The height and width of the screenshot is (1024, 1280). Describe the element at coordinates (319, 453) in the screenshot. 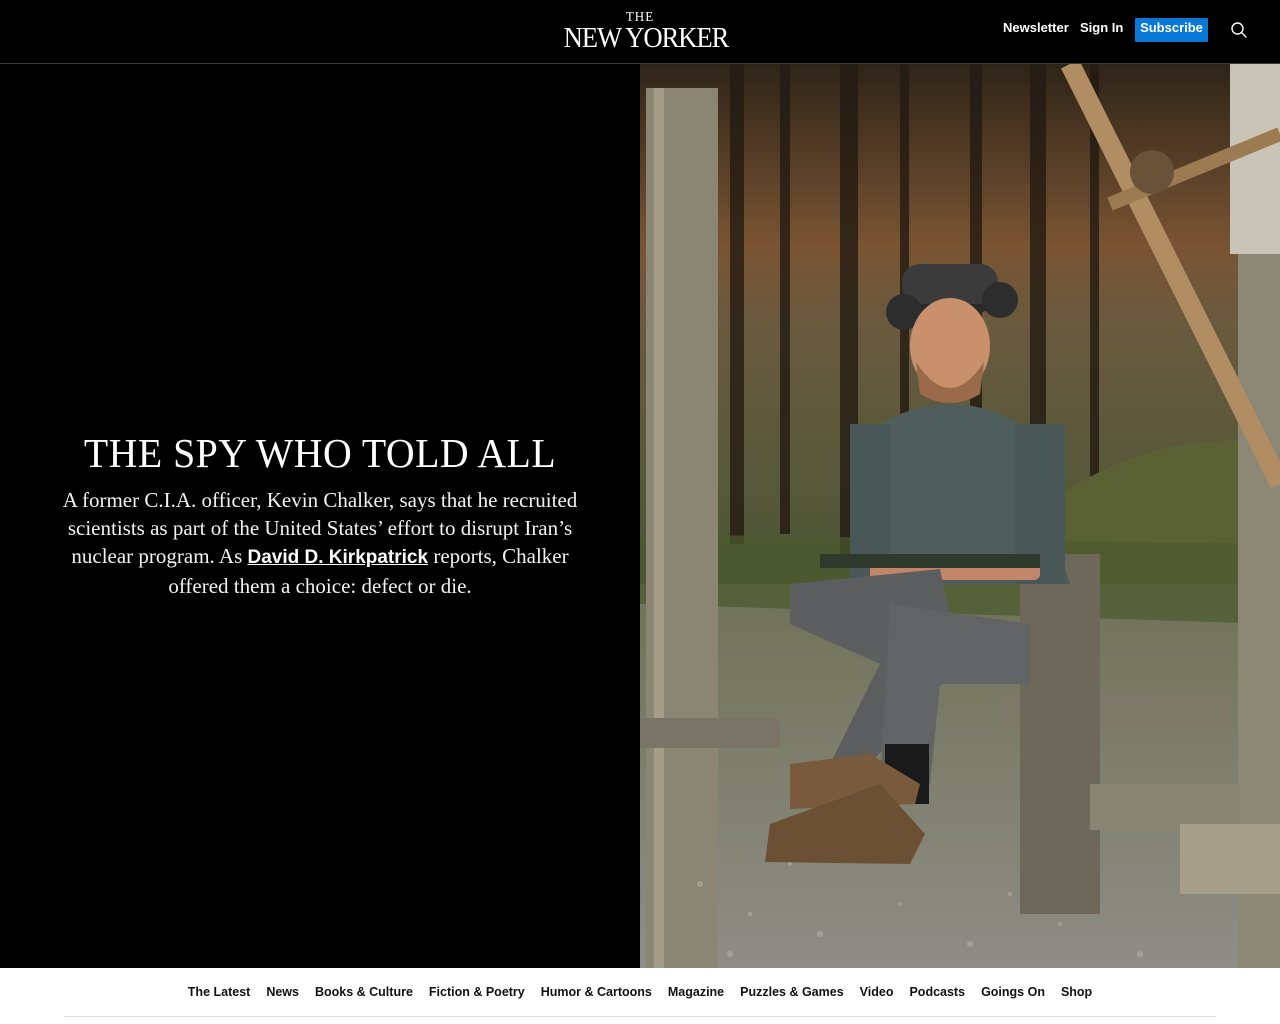

I see `hero-title: THE SPY WHO TOLD ALL` at that location.